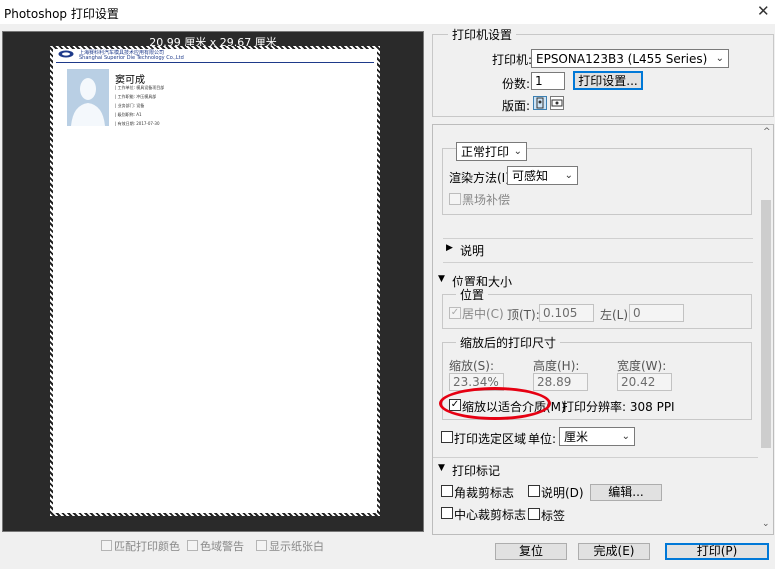 The width and height of the screenshot is (775, 569). Describe the element at coordinates (447, 437) in the screenshot. I see `print-selected-area-checkbox` at that location.